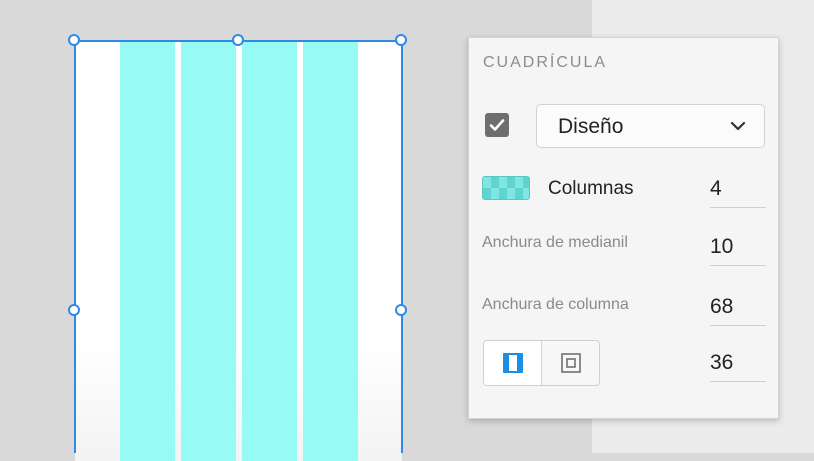  I want to click on grid-type-select: Diseño, so click(650, 126).